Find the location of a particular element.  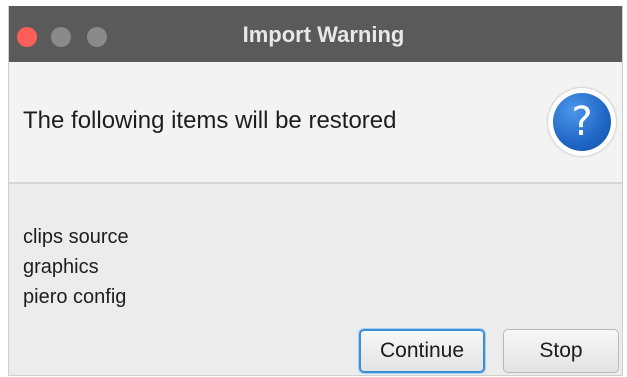

question-mark-glyph: ? is located at coordinates (582, 122).